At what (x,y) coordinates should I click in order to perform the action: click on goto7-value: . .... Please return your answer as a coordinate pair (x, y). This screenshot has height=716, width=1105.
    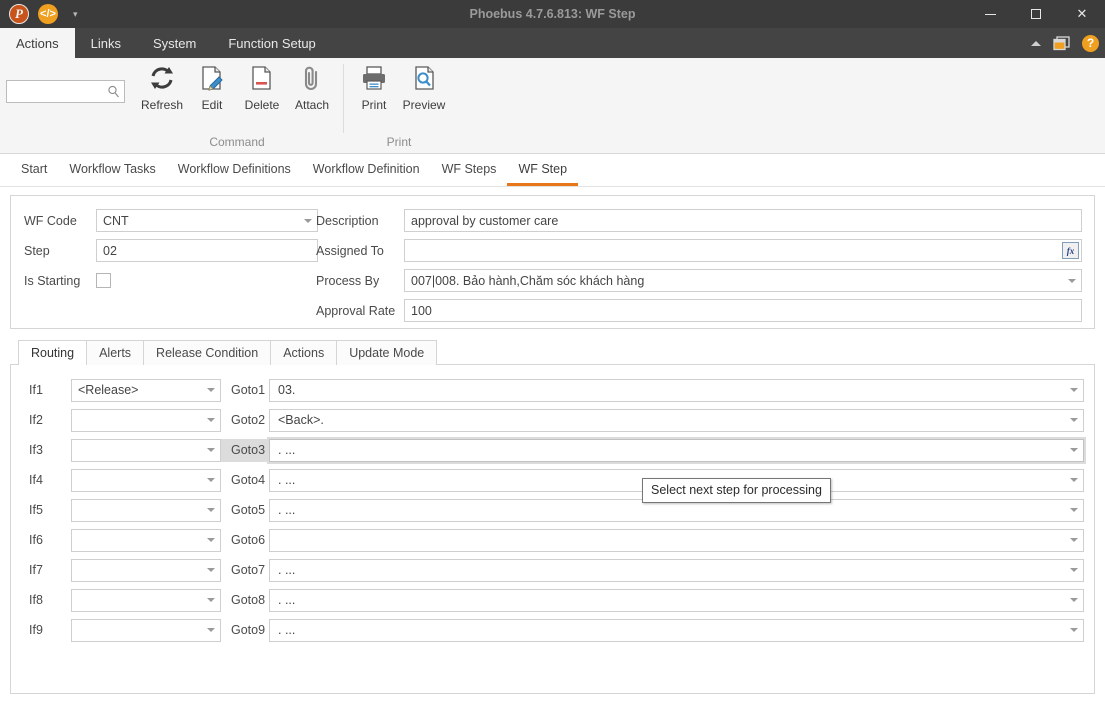
    Looking at the image, I should click on (287, 570).